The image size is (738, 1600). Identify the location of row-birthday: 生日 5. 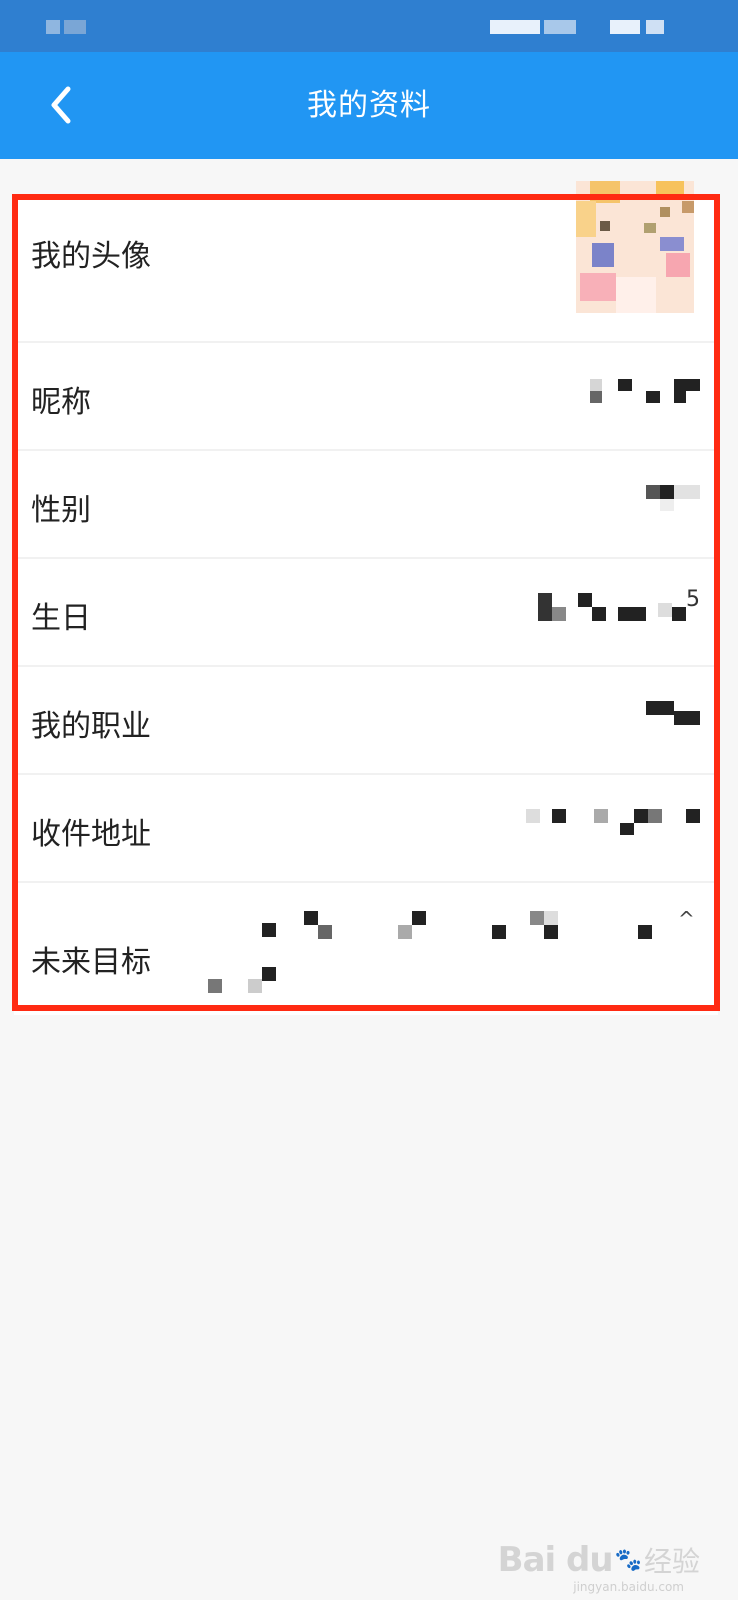
(366, 613).